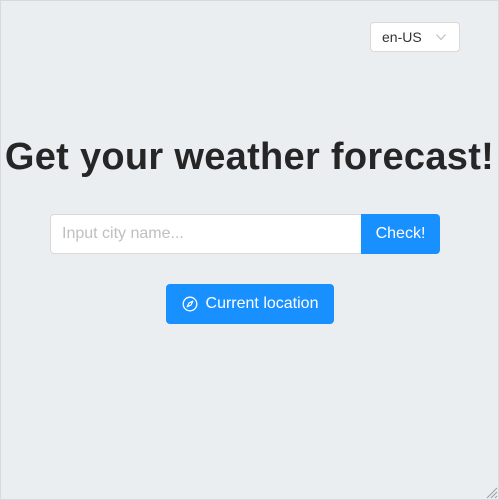 This screenshot has width=499, height=500. What do you see at coordinates (400, 234) in the screenshot?
I see `check-button: Check!` at bounding box center [400, 234].